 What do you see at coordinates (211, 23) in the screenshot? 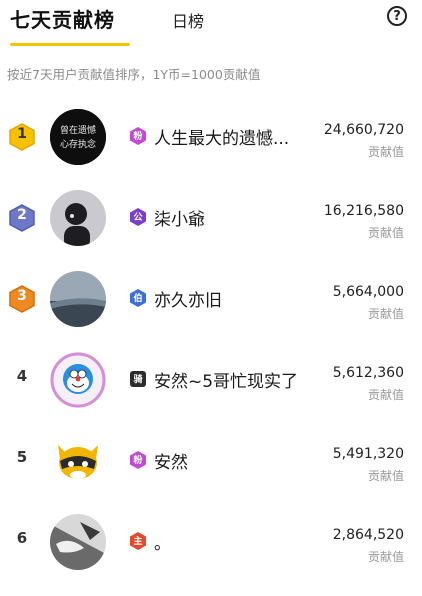
I see `tab-bar: 七天贡献榜 日榜 ?` at bounding box center [211, 23].